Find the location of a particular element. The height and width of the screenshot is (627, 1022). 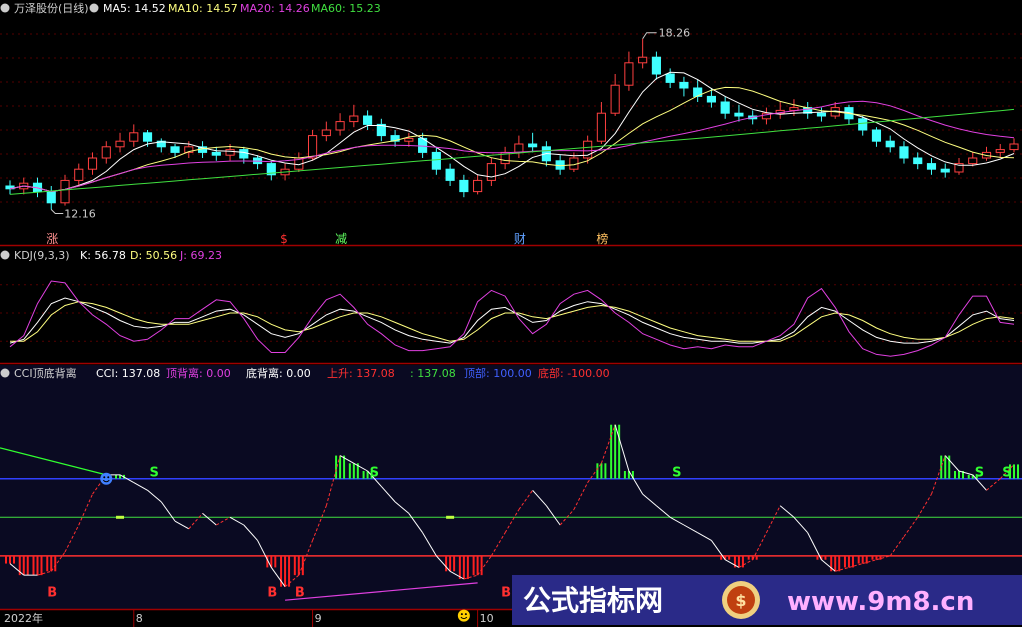

shield-icon: $ is located at coordinates (741, 600).